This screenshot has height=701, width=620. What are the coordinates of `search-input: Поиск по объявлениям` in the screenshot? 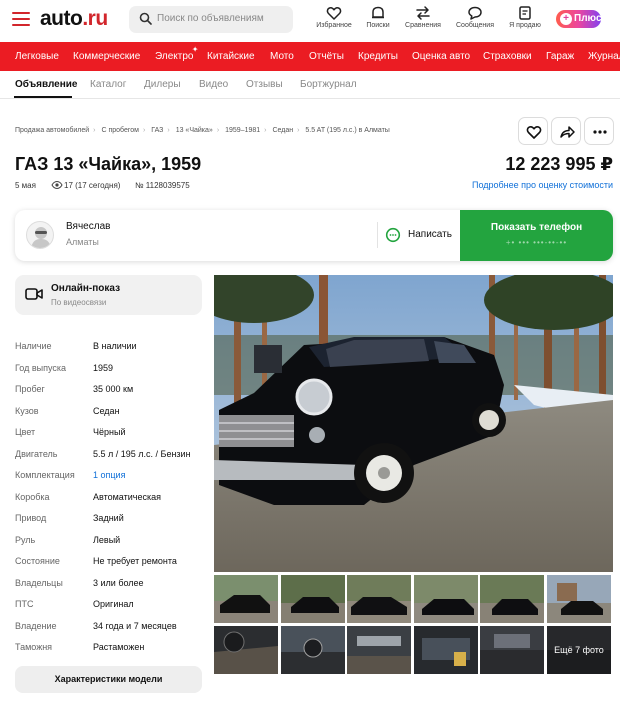 It's located at (211, 19).